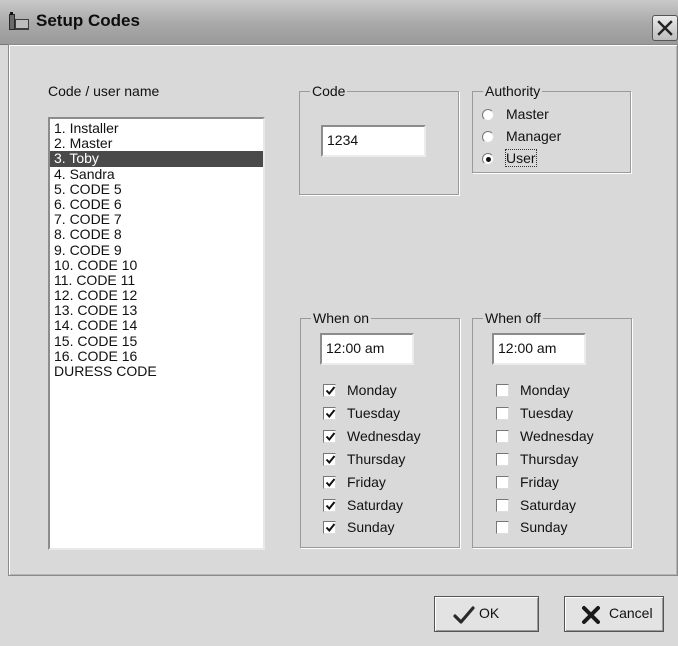 The width and height of the screenshot is (678, 646). I want to click on list-item: 5. CODE 5, so click(156, 189).